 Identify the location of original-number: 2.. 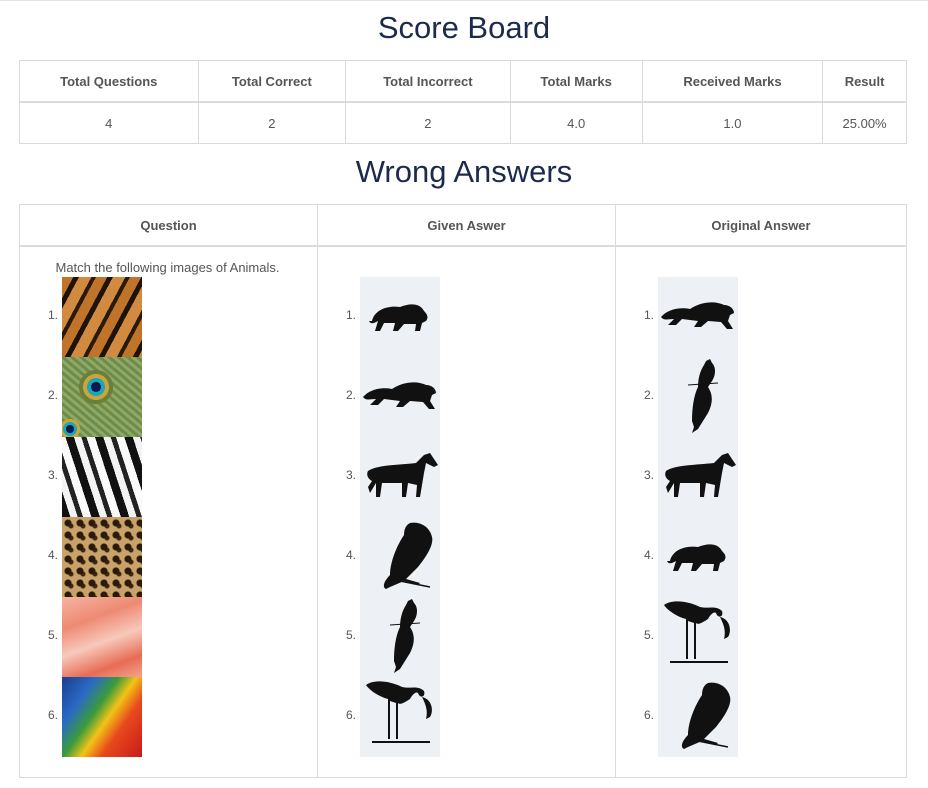
(649, 395).